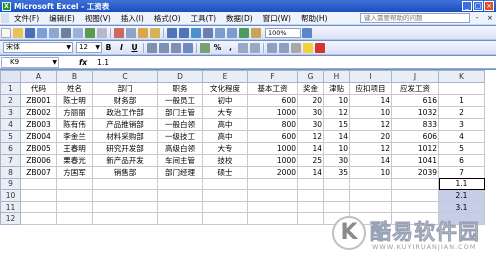 Image resolution: width=496 pixels, height=258 pixels. Describe the element at coordinates (108, 47) in the screenshot. I see `bold-button: B` at that location.